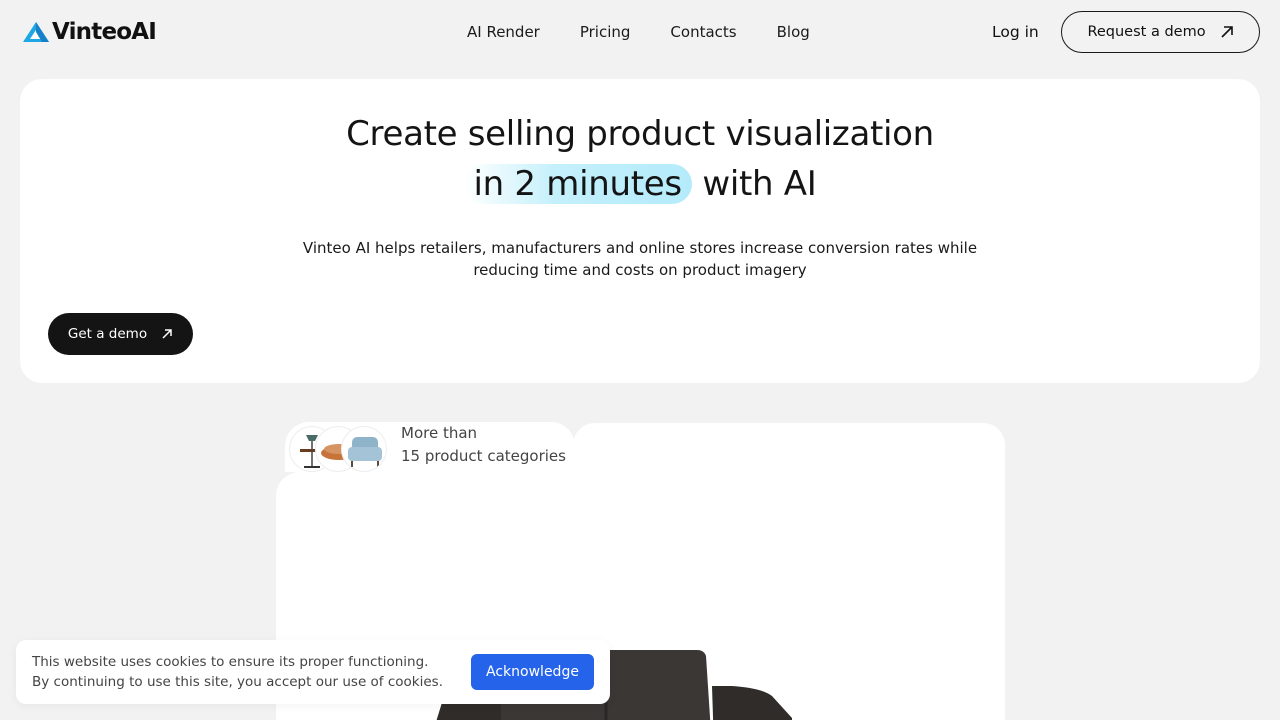 The width and height of the screenshot is (1280, 720). Describe the element at coordinates (605, 32) in the screenshot. I see `nav-pricing: Pricing` at that location.